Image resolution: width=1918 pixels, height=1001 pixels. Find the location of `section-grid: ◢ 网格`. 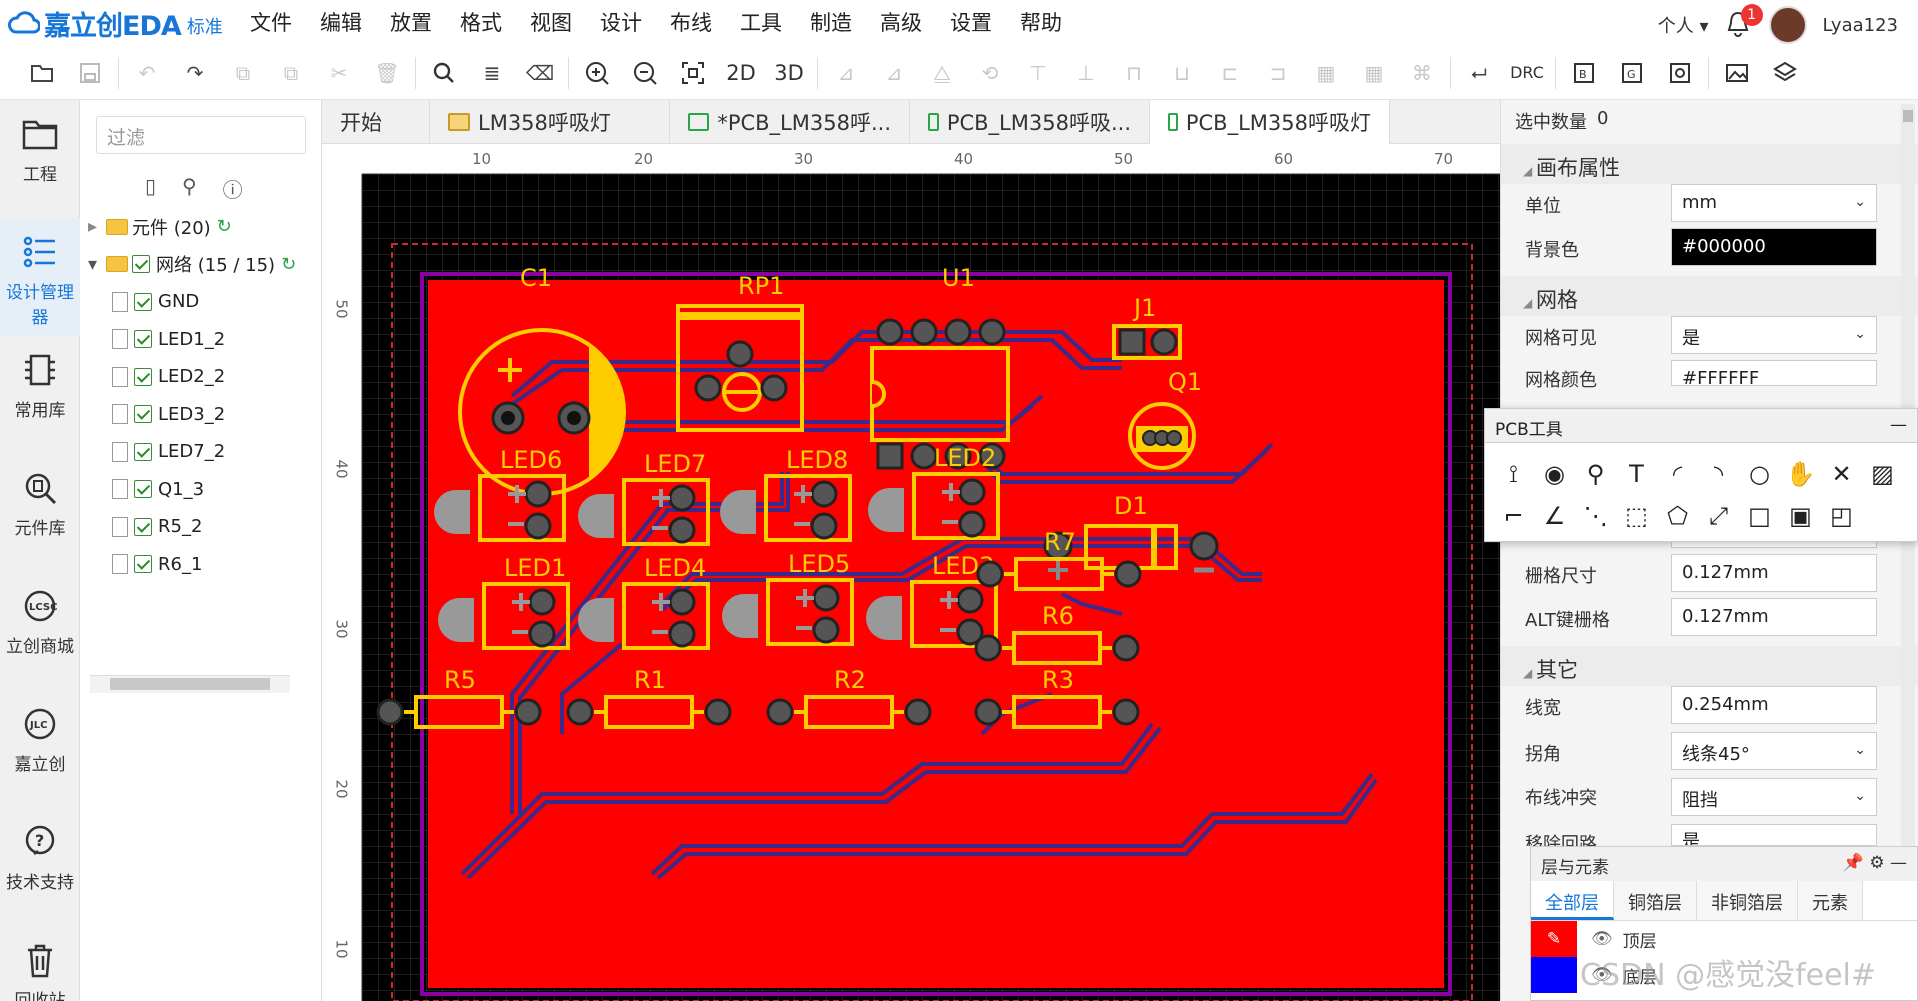

section-grid: ◢ 网格 is located at coordinates (1709, 296).